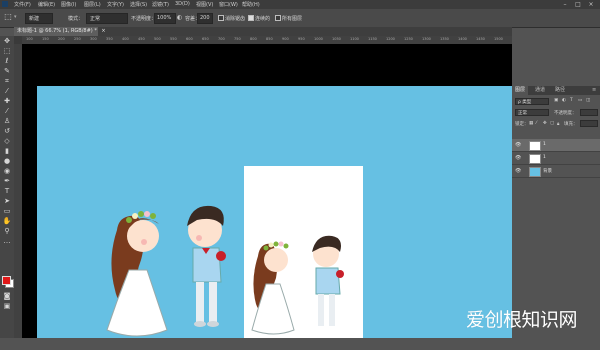  I want to click on all-layers-checkbox, so click(278, 18).